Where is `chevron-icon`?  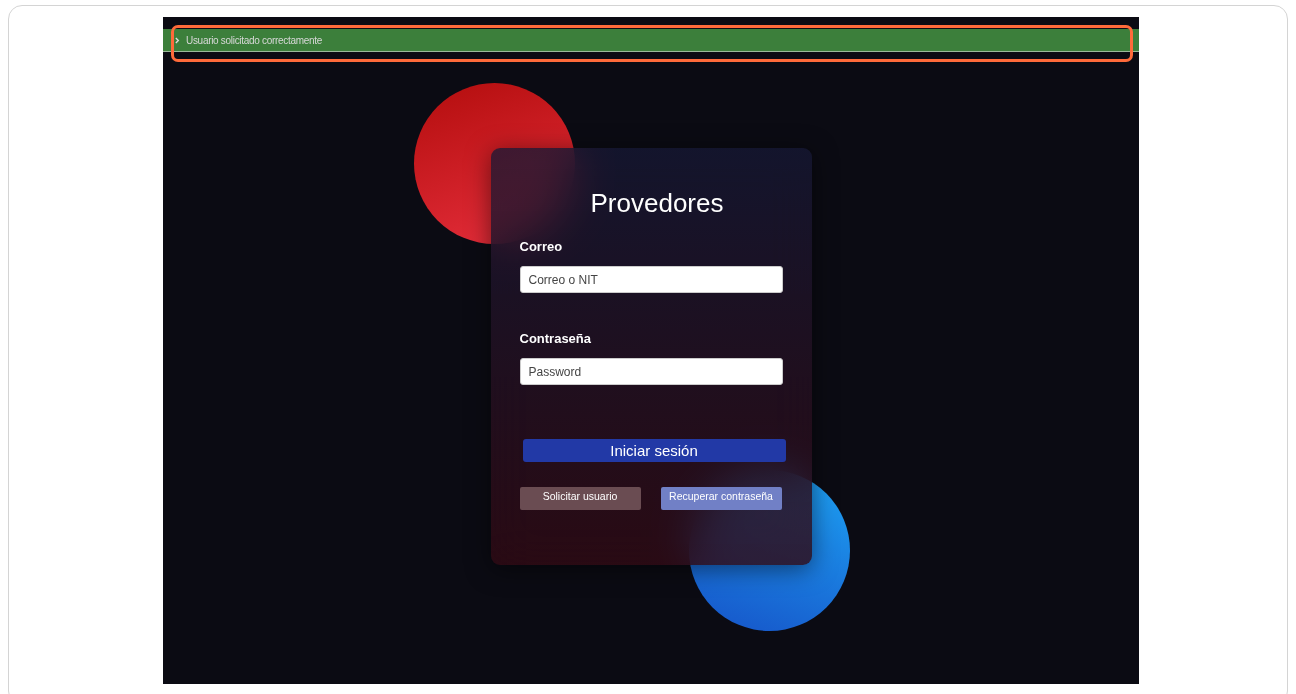
chevron-icon is located at coordinates (177, 40).